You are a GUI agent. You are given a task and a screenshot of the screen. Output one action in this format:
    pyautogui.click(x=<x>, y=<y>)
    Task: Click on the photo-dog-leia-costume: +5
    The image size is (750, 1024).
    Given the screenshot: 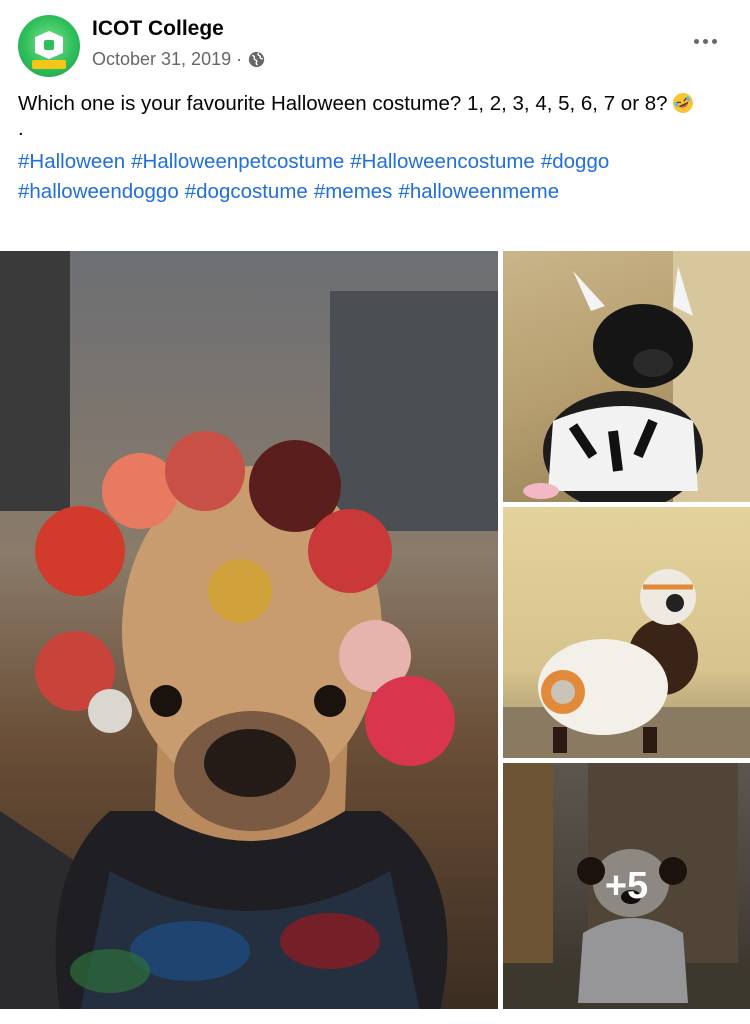 What is the action you would take?
    pyautogui.click(x=626, y=886)
    